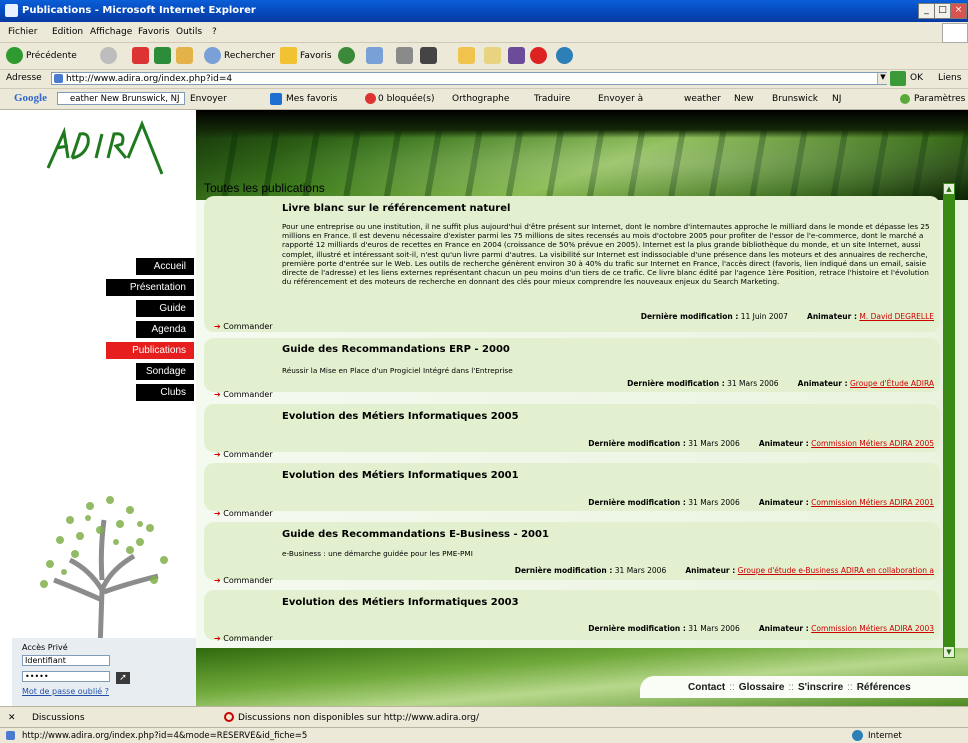 The image size is (968, 743). Describe the element at coordinates (189, 32) in the screenshot. I see `menu-outils: Outils` at that location.